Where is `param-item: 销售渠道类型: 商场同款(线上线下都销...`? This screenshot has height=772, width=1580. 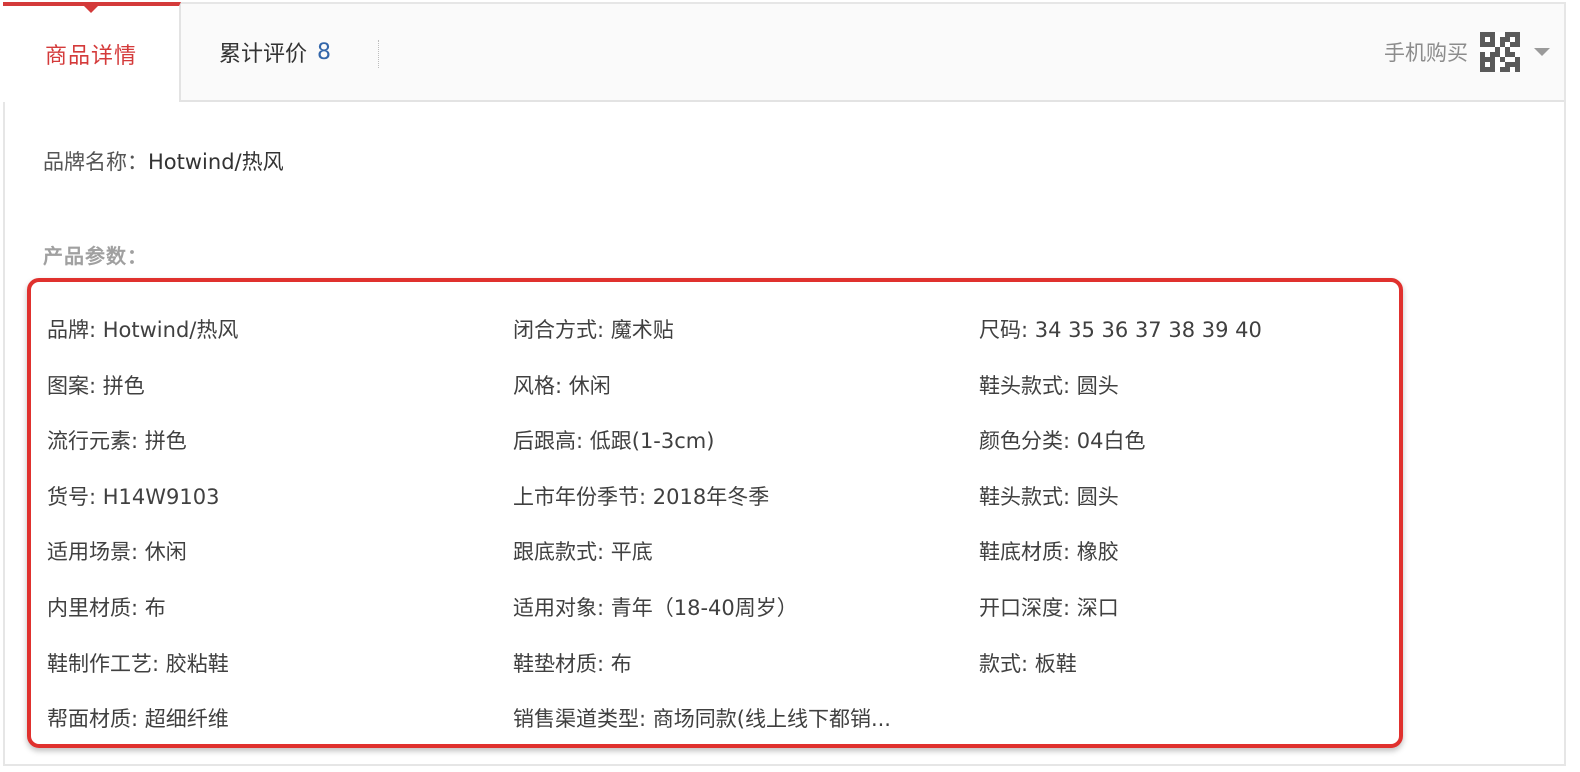
param-item: 销售渠道类型: 商场同款(线上线下都销... is located at coordinates (702, 719).